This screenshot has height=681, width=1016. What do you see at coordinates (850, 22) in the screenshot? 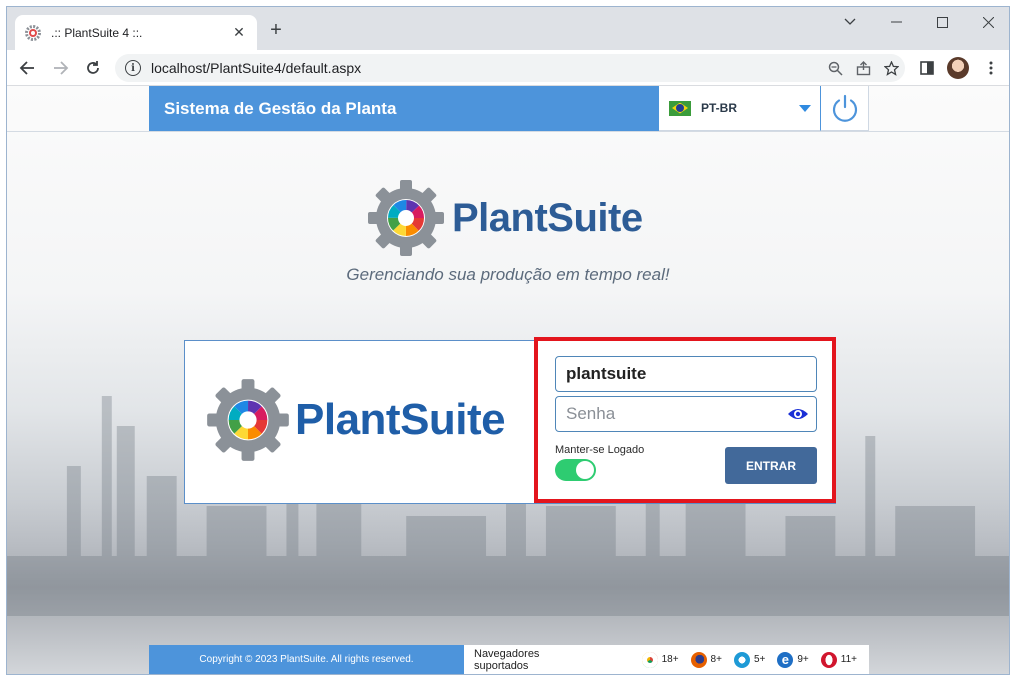
I see `tab-search-icon` at bounding box center [850, 22].